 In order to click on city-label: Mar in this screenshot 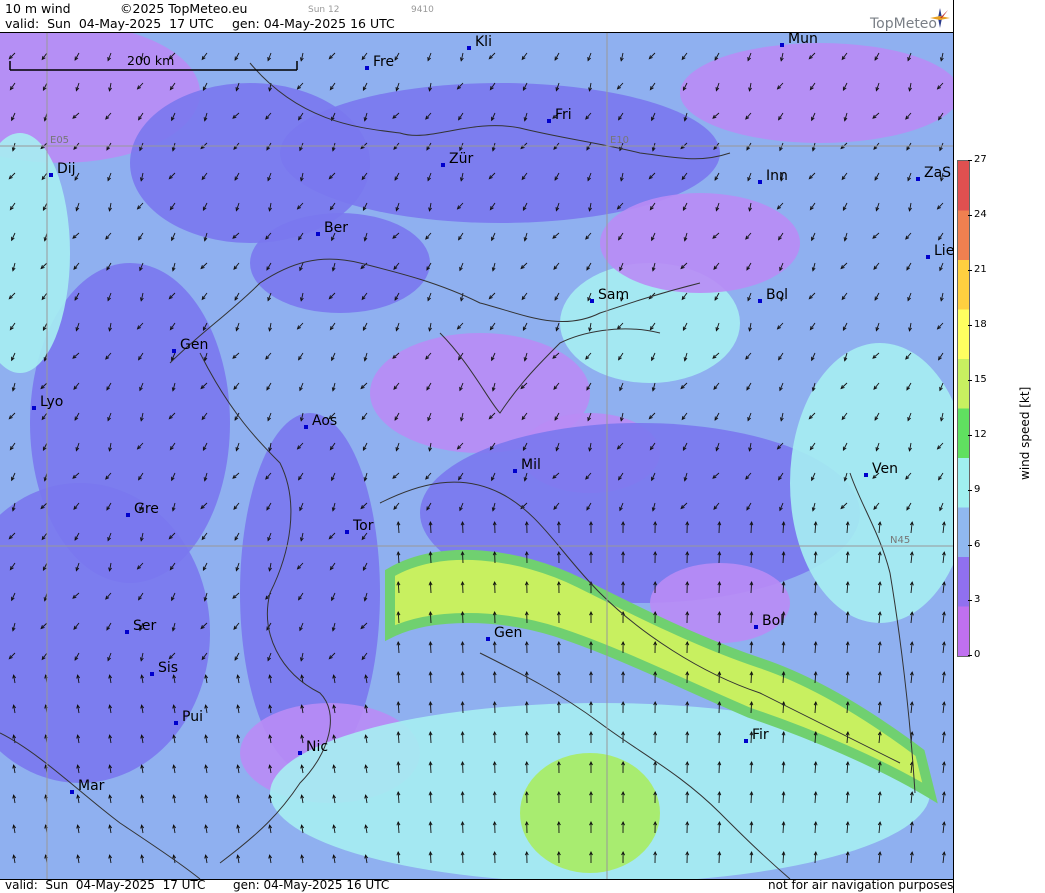, I will do `click(91, 786)`.